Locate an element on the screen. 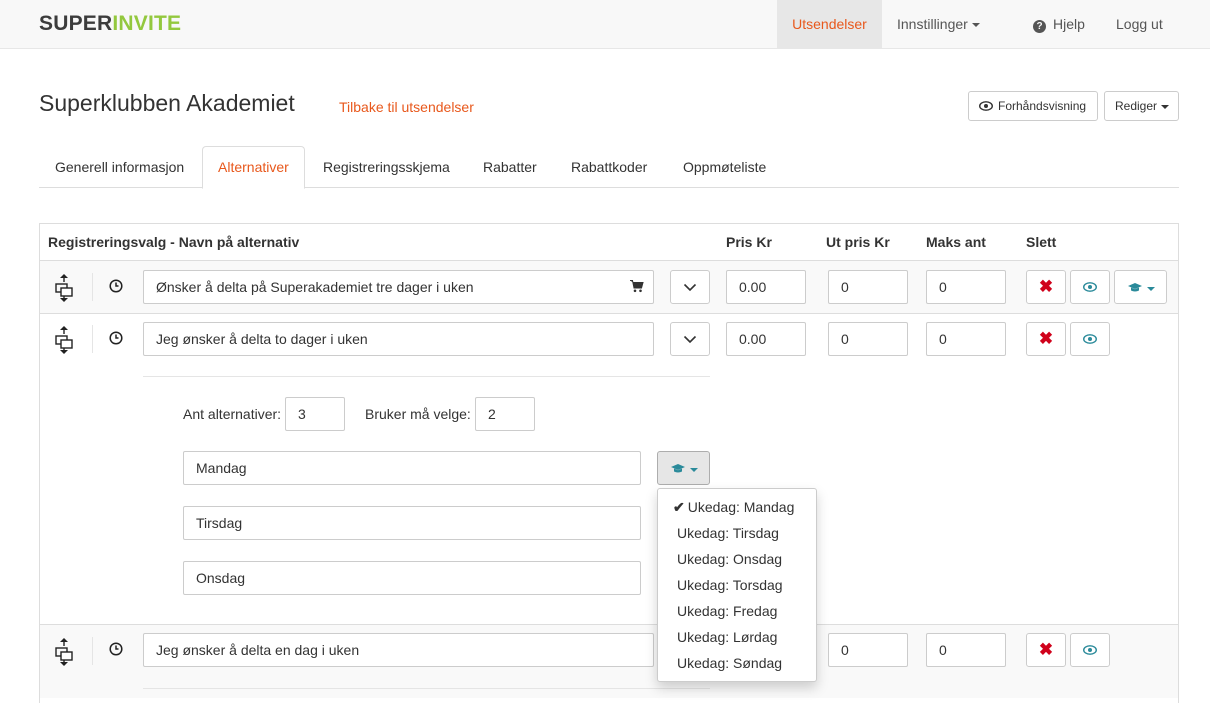 The height and width of the screenshot is (703, 1210). dropdown-item-lordag: Ukedag: Lørdag is located at coordinates (737, 637).